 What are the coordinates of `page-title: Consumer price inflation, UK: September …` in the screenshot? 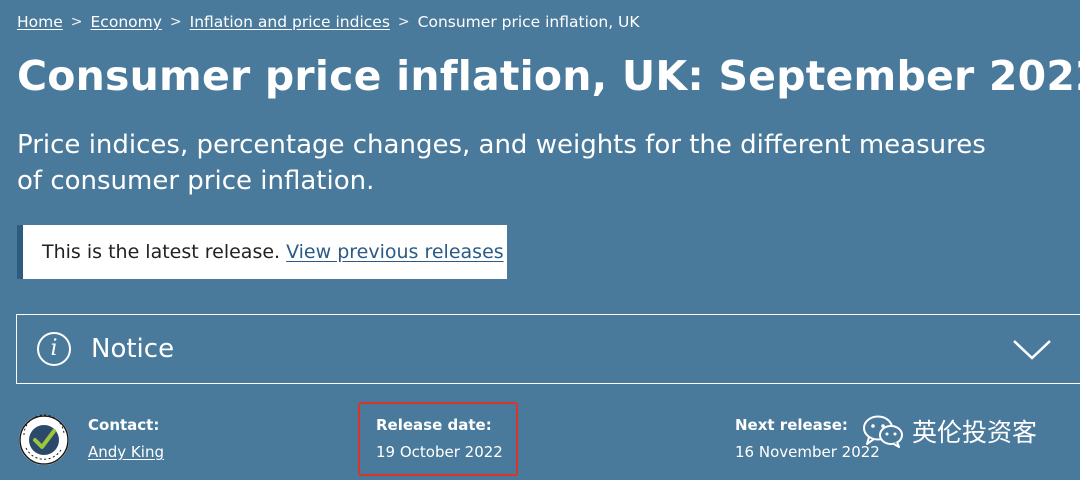 It's located at (548, 76).